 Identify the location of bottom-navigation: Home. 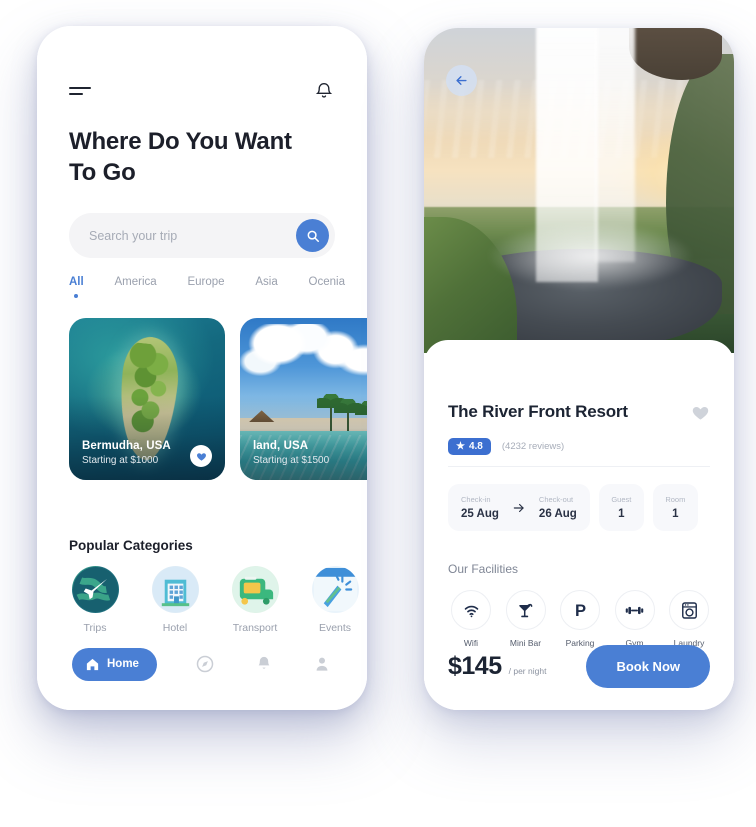
(202, 664).